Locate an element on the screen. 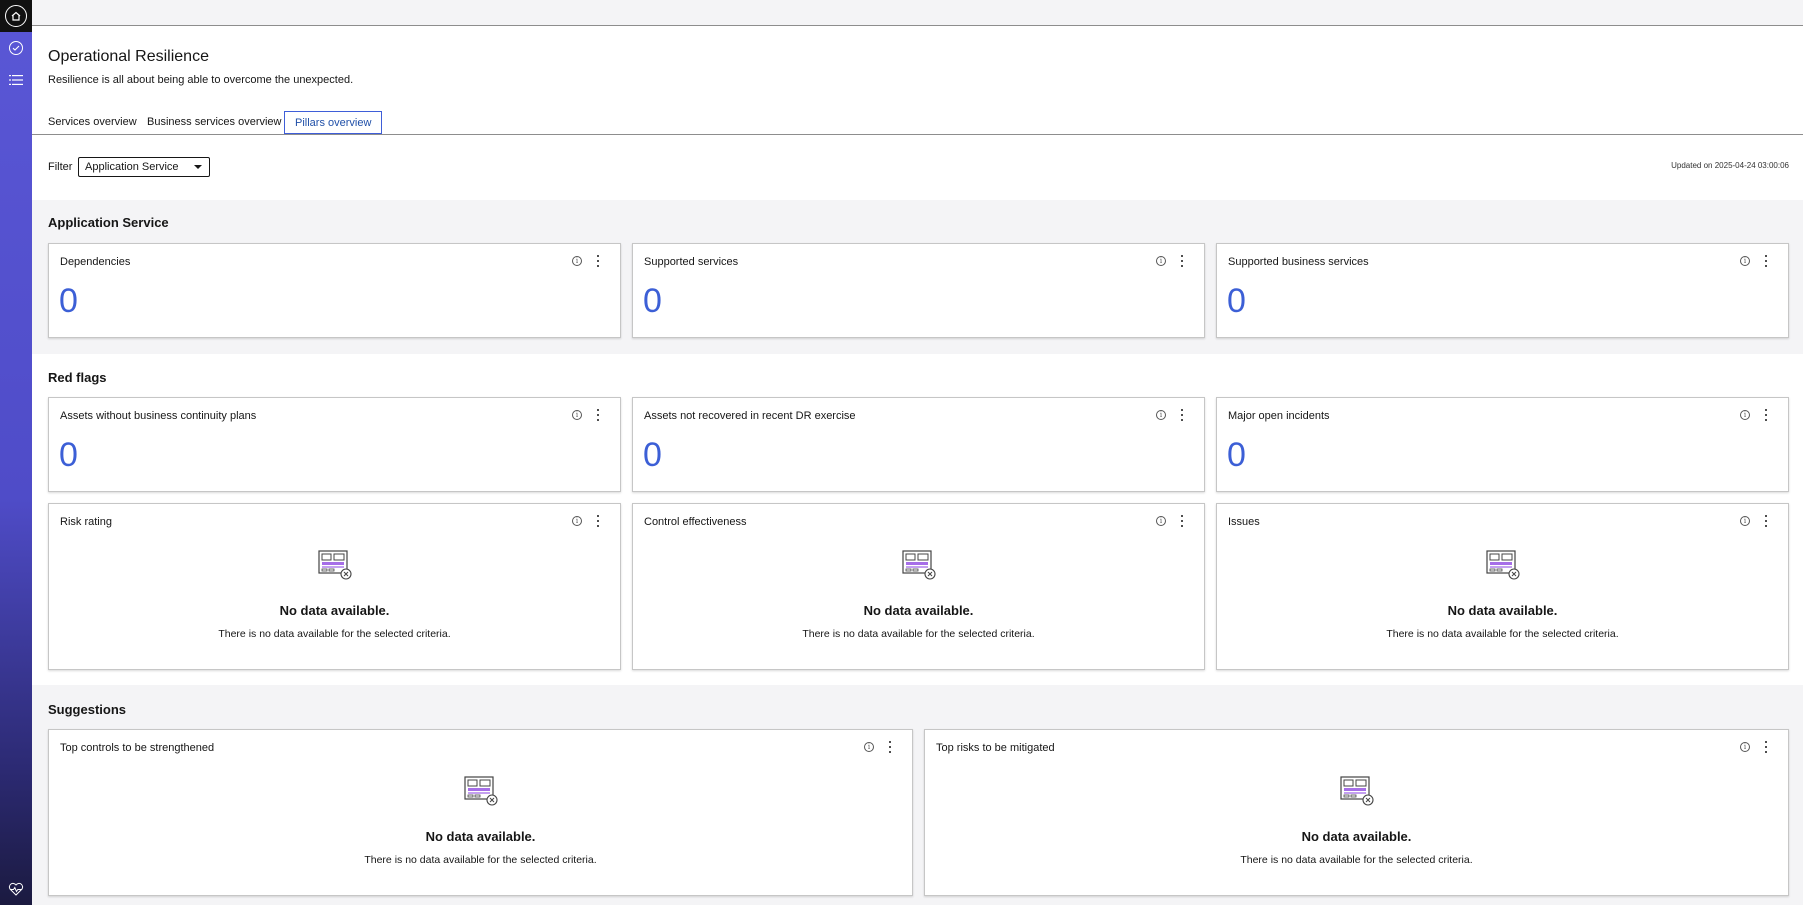 This screenshot has height=905, width=1803. filter-dropdown: Application Service is located at coordinates (144, 167).